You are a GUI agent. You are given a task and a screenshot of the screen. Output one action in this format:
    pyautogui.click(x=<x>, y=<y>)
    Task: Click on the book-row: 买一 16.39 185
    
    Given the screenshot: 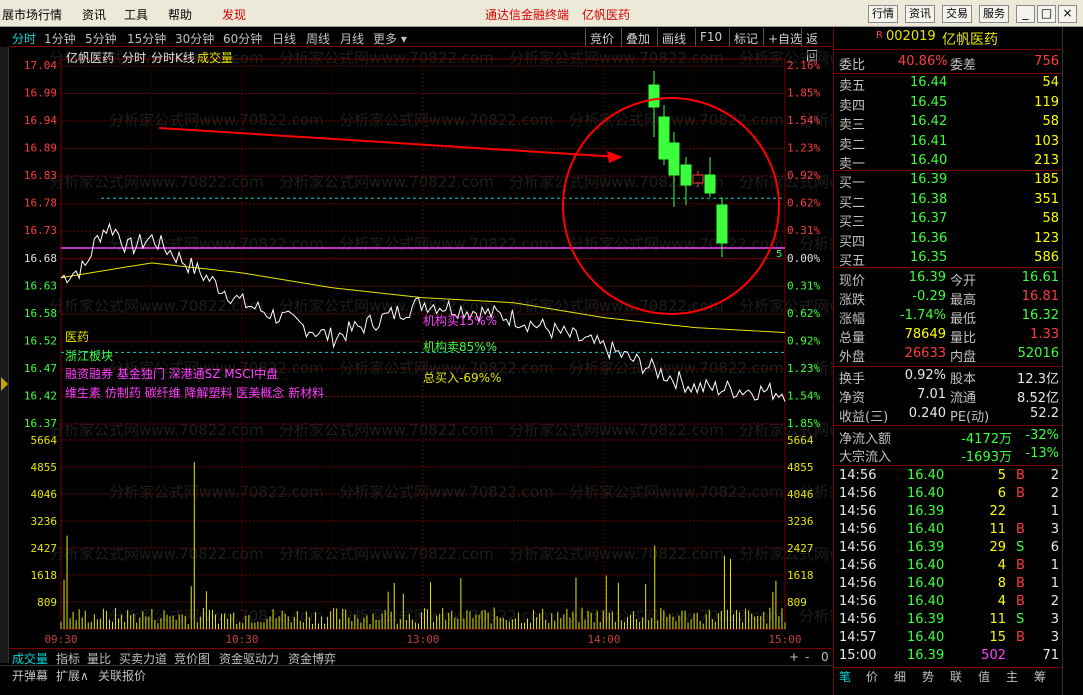 What is the action you would take?
    pyautogui.click(x=948, y=181)
    